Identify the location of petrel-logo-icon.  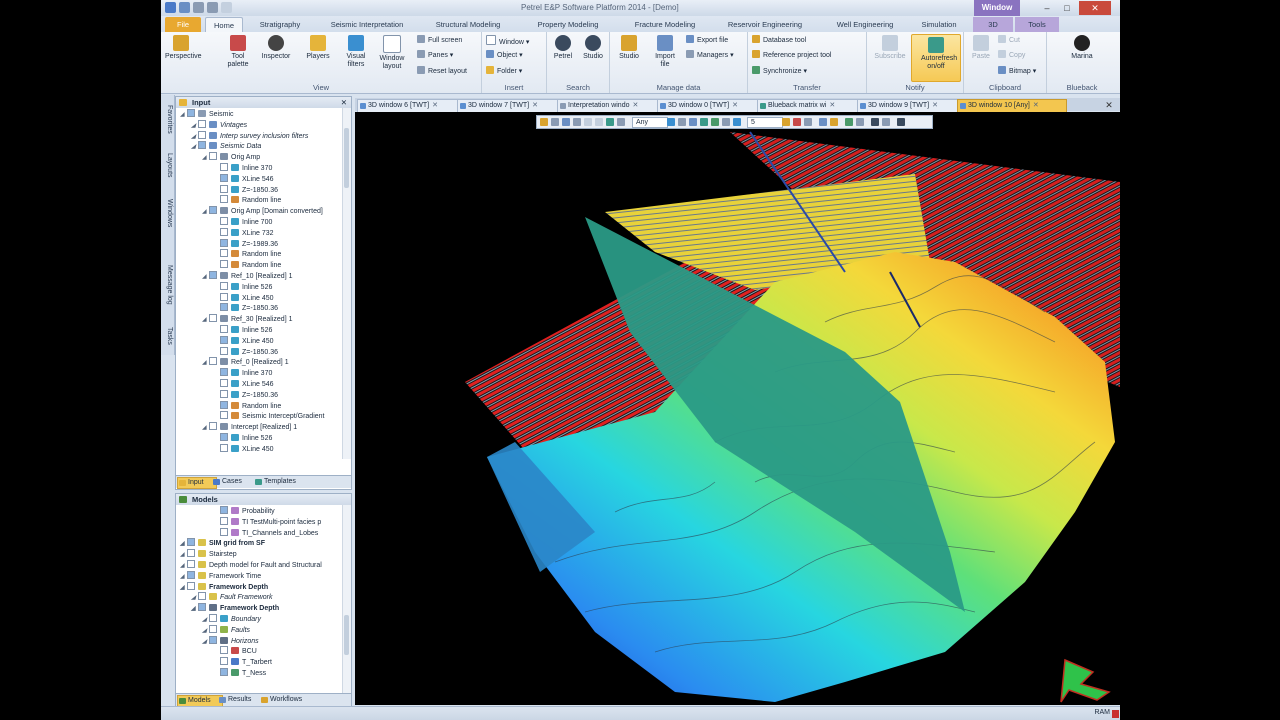
(170, 7).